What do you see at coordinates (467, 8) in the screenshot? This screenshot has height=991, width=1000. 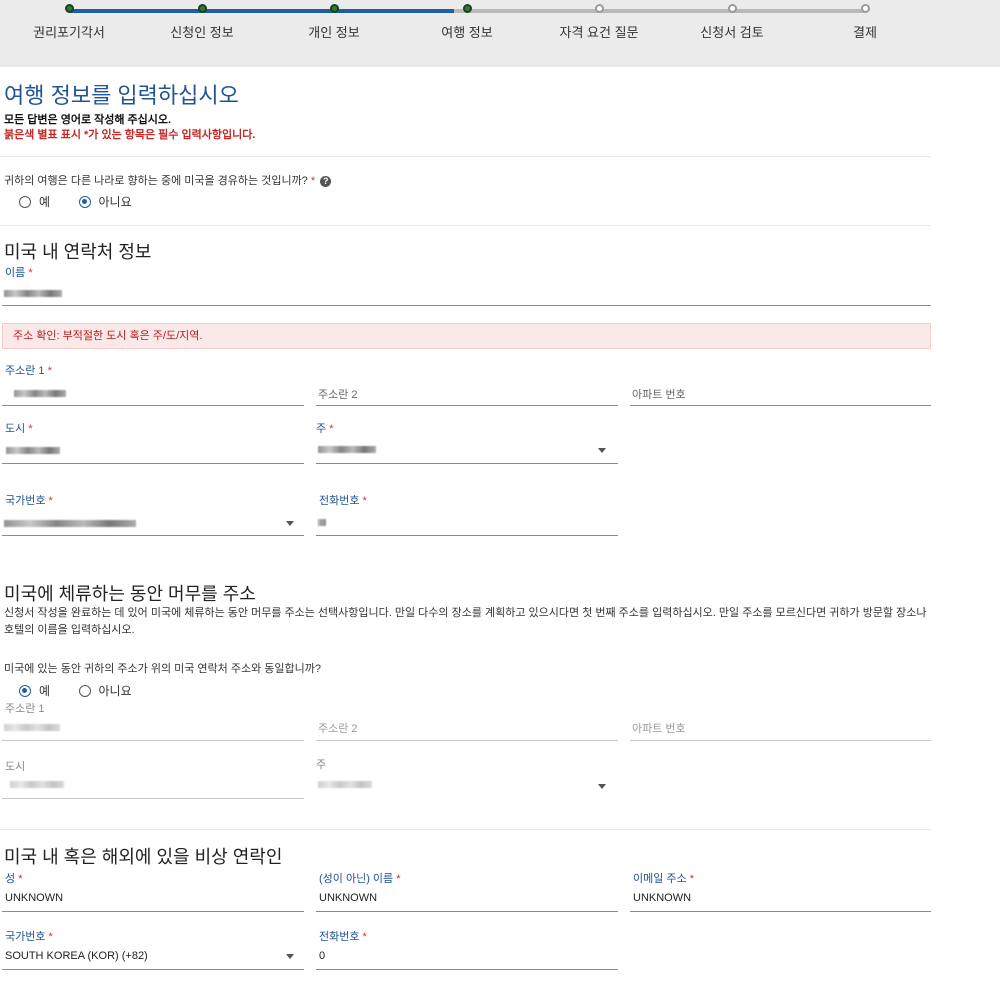 I see `step-current-icon` at bounding box center [467, 8].